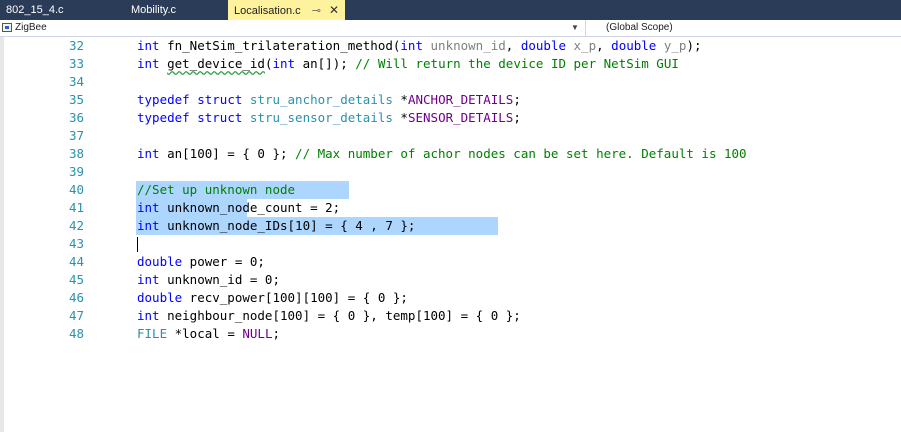 The height and width of the screenshot is (432, 901). I want to click on code-text: double recv_power[100][100] = { 0 };, so click(272, 298).